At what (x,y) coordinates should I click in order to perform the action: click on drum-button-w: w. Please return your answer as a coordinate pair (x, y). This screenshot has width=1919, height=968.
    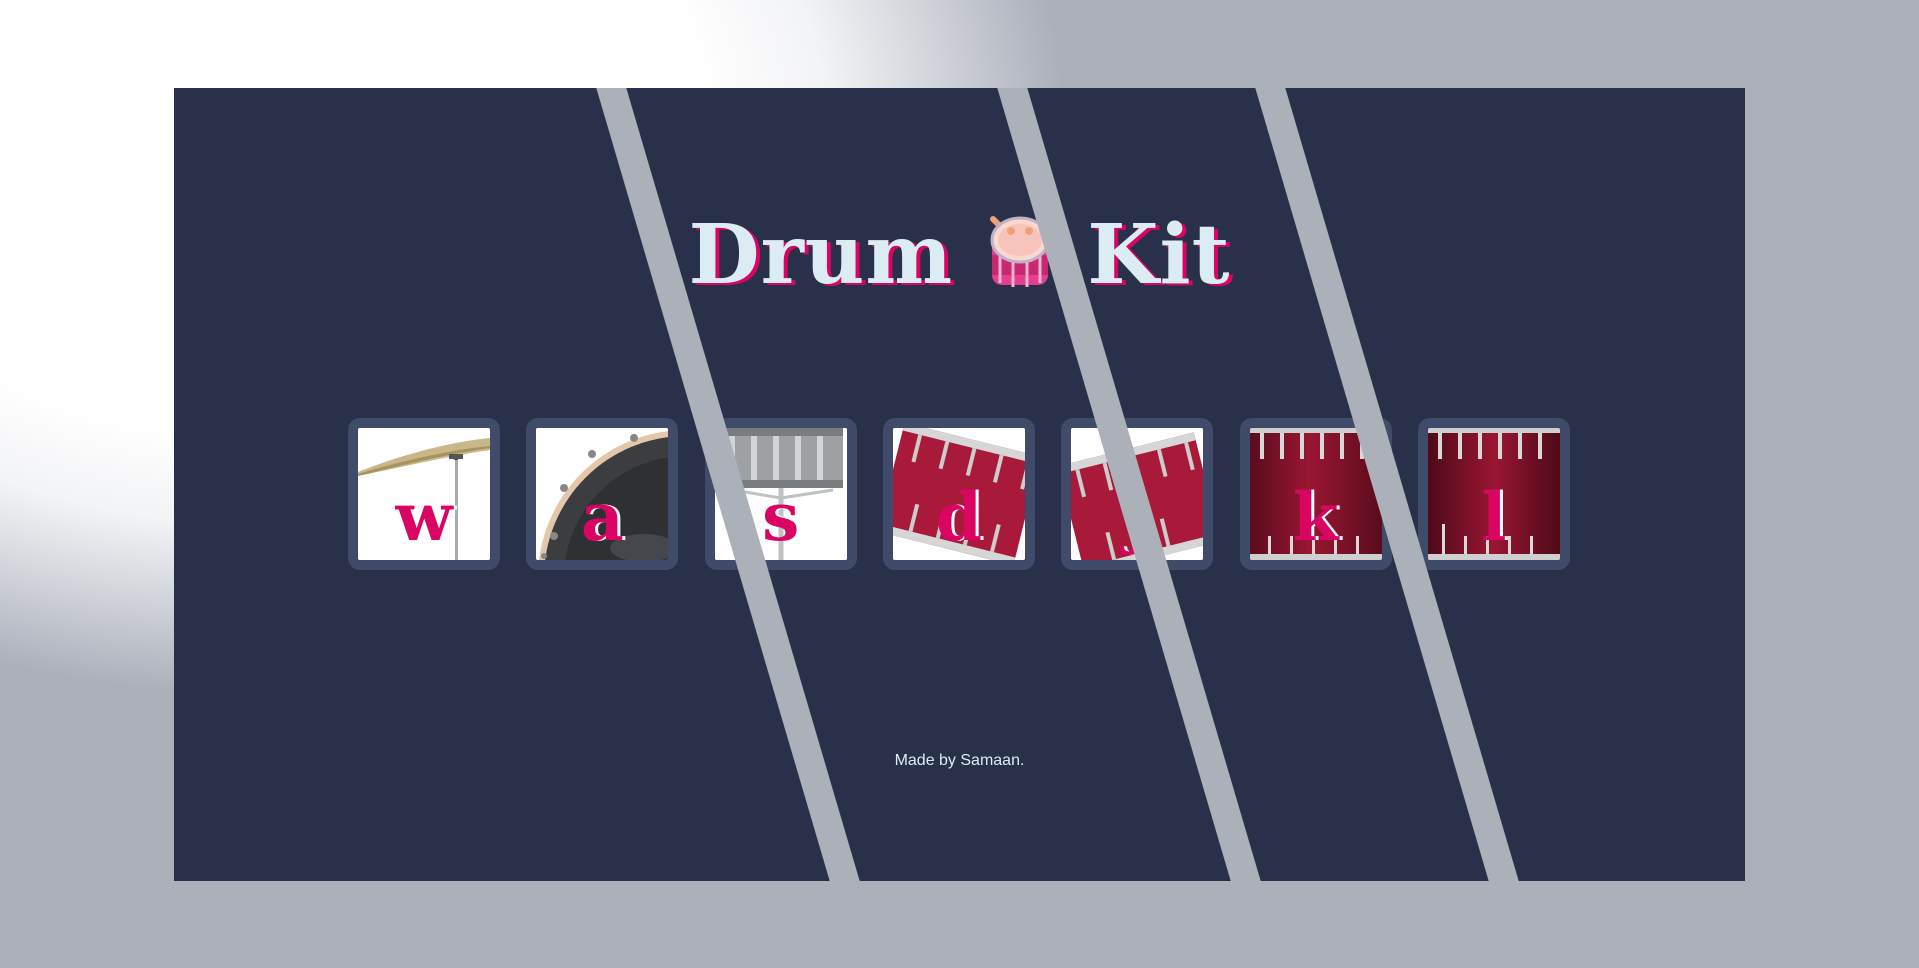
    Looking at the image, I should click on (424, 494).